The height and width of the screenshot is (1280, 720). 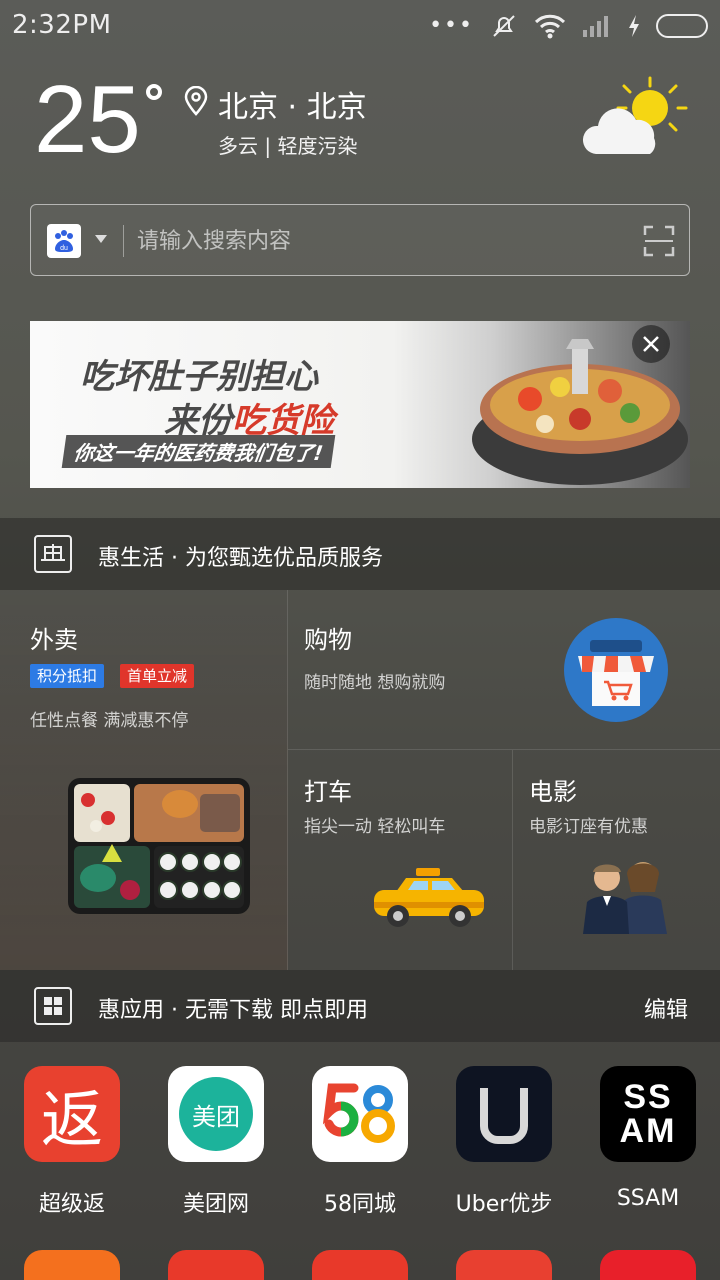 I want to click on close-icon, so click(x=651, y=344).